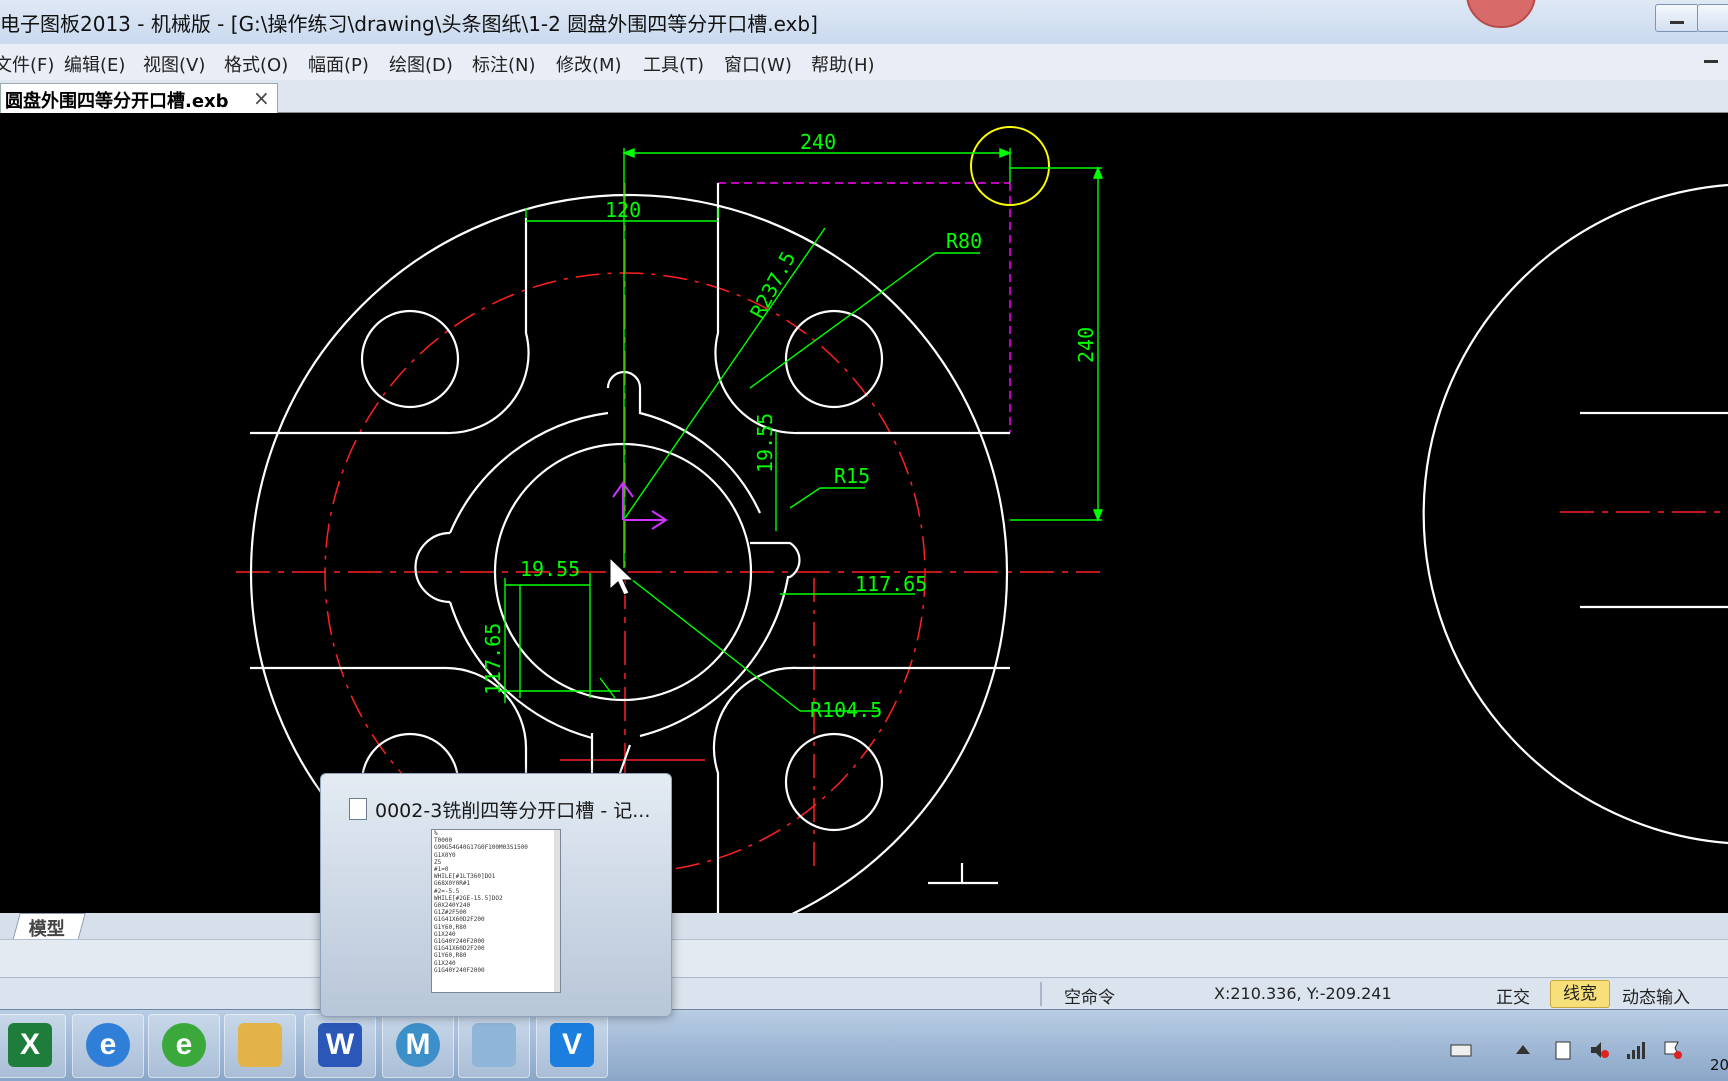 The image size is (1728, 1081). What do you see at coordinates (465, 877) in the screenshot?
I see `thumb-line: WHILE[#1LT360]DO1` at bounding box center [465, 877].